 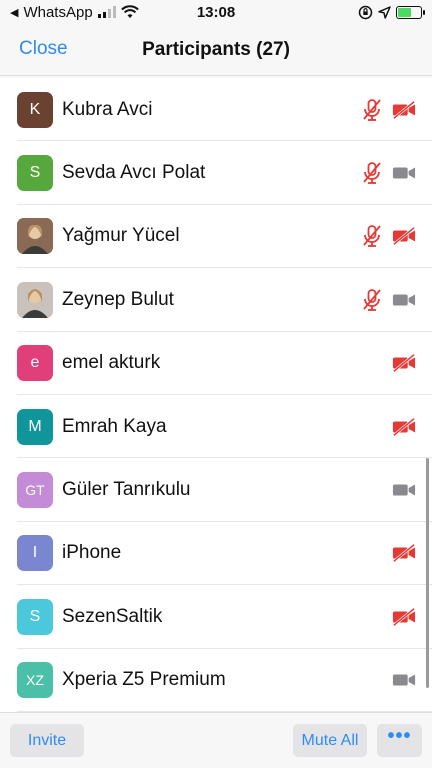 What do you see at coordinates (134, 173) in the screenshot?
I see `participant-name: Sevda Avcı Polat` at bounding box center [134, 173].